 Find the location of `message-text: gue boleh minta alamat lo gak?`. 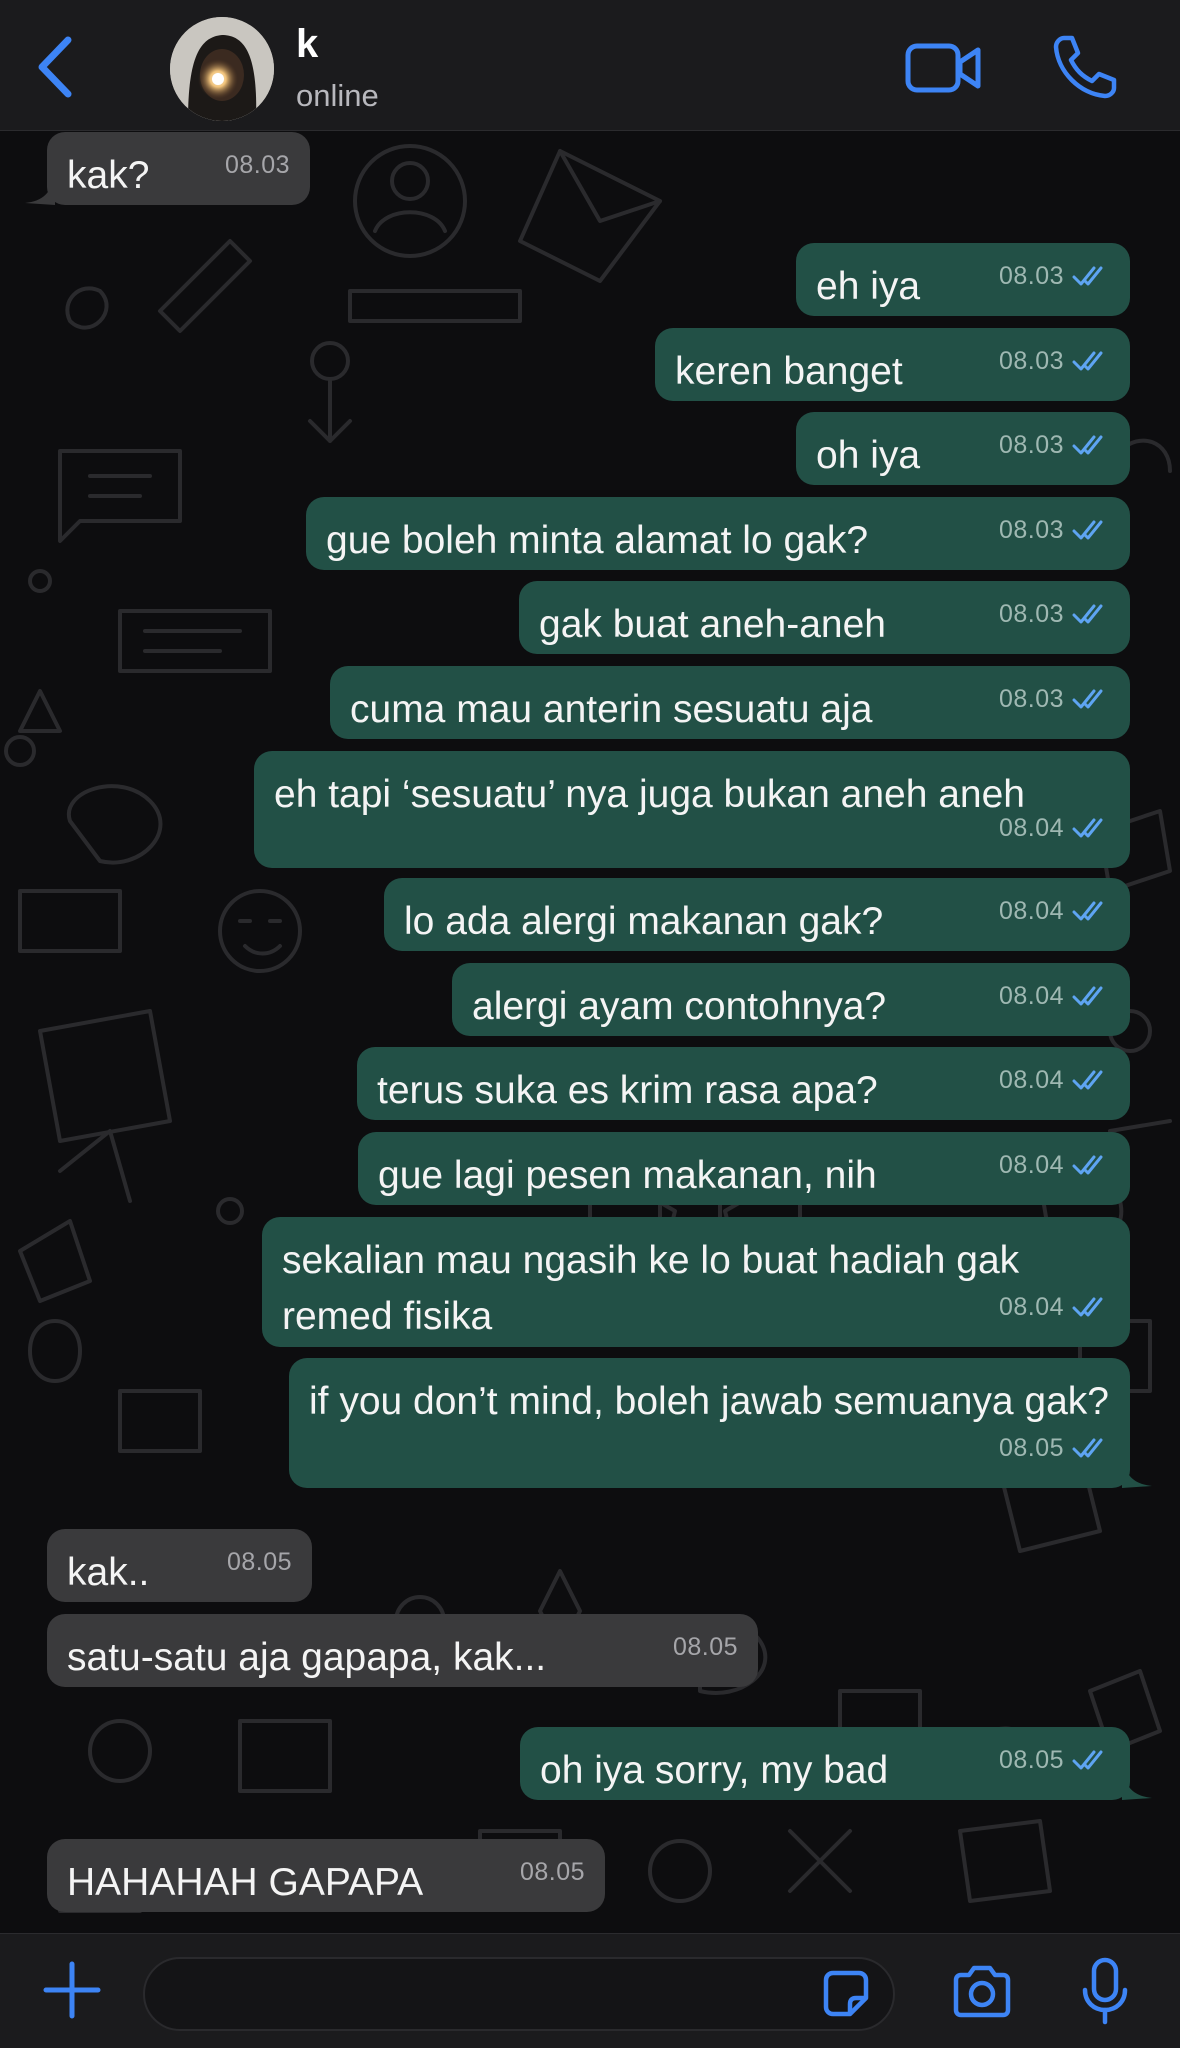

message-text: gue boleh minta alamat lo gak? is located at coordinates (597, 540).